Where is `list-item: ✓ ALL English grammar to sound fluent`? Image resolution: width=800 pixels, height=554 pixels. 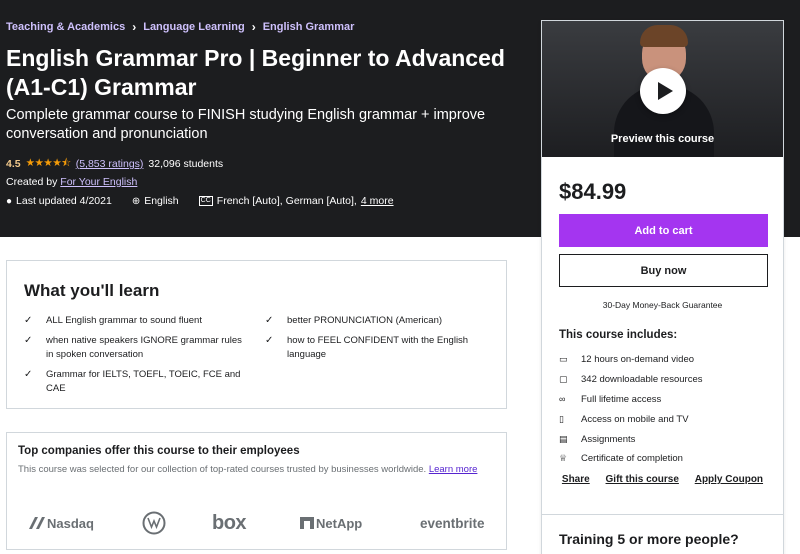 list-item: ✓ ALL English grammar to sound fluent is located at coordinates (113, 320).